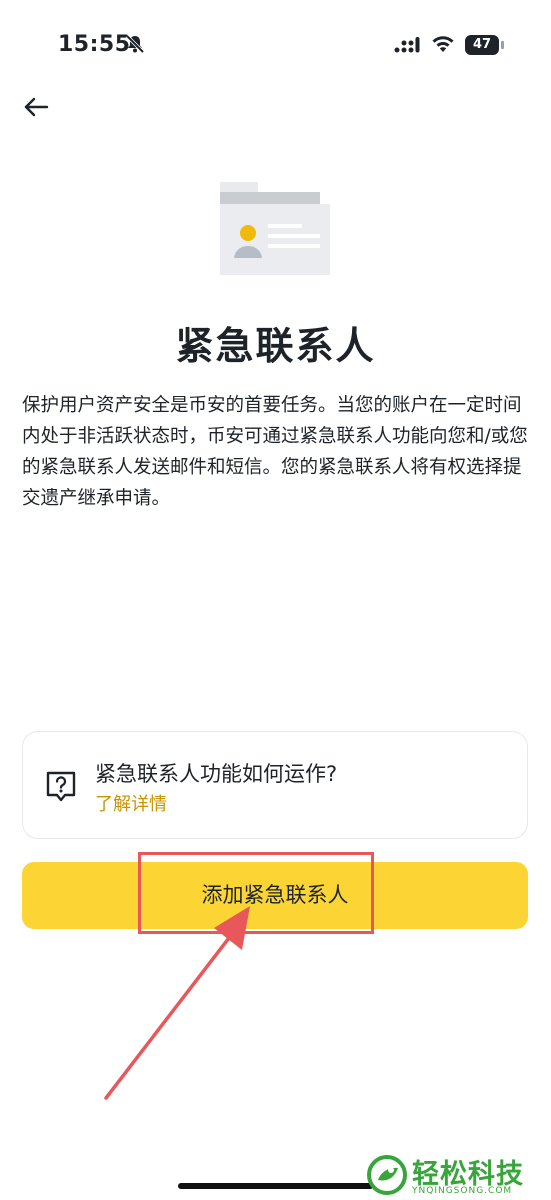 The image size is (551, 1200). I want to click on contact-card-illustration, so click(275, 228).